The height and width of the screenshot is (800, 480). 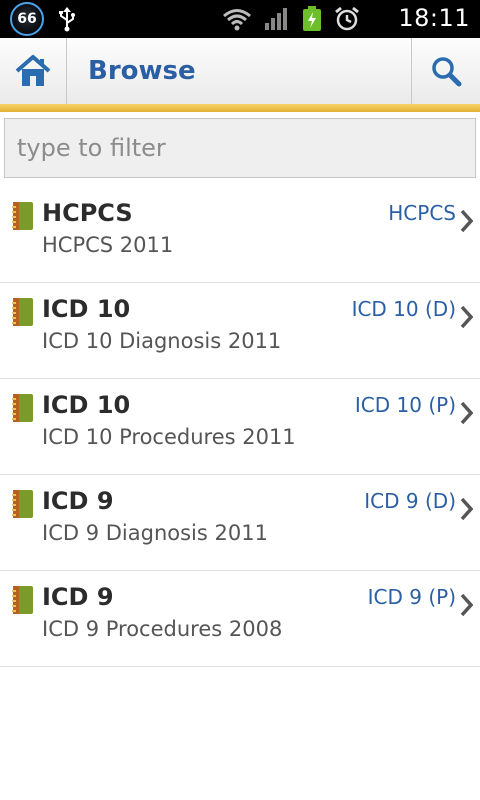 I want to click on search-icon, so click(x=446, y=73).